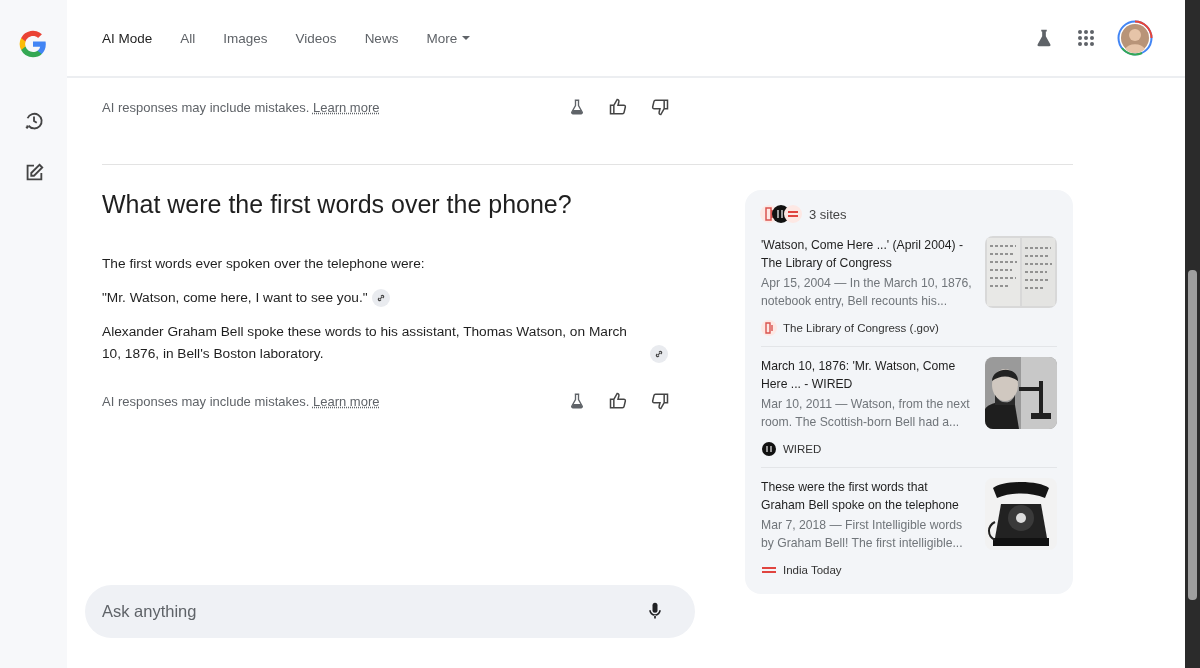  Describe the element at coordinates (812, 570) in the screenshot. I see `site-name: India Today` at that location.